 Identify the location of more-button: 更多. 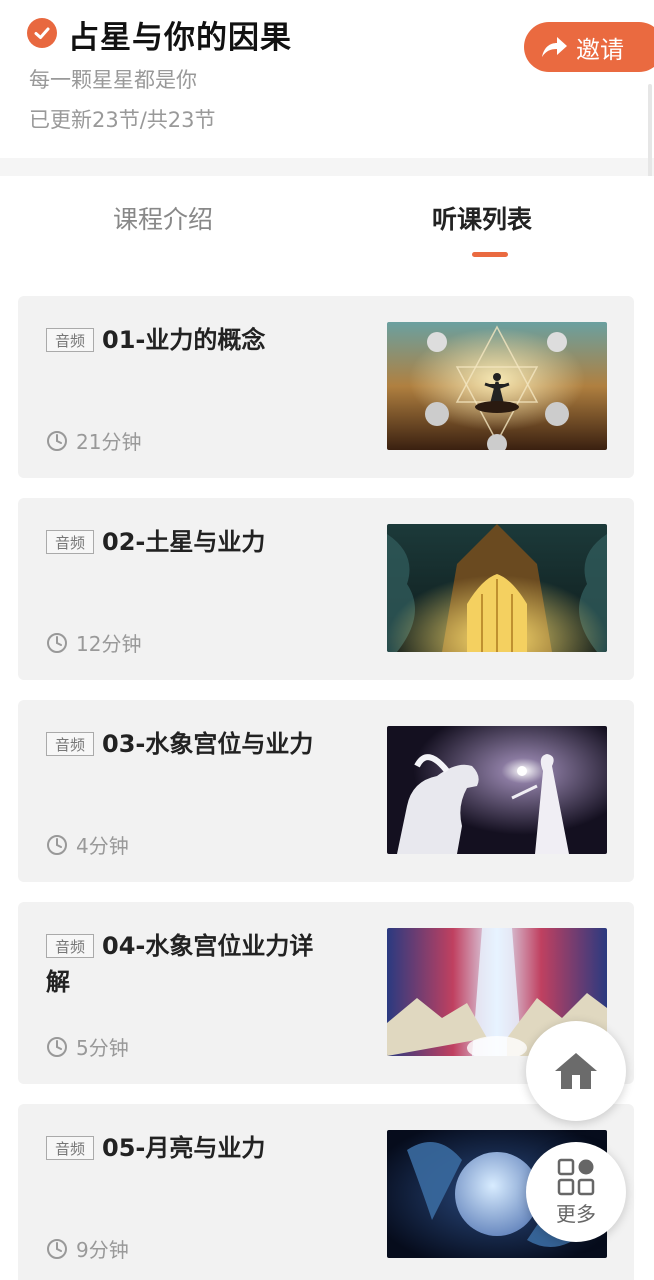
(576, 1192).